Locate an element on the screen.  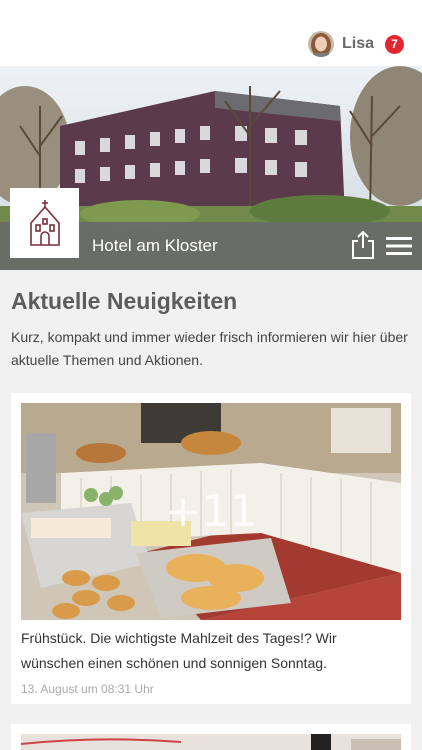
user-profile: Lisa 7 is located at coordinates (355, 44).